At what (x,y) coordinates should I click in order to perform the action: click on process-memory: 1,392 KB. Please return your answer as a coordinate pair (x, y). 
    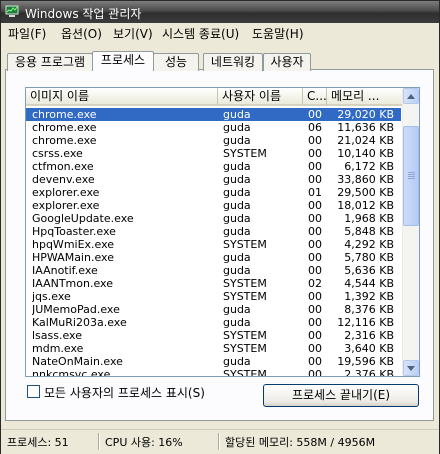
    Looking at the image, I should click on (369, 296).